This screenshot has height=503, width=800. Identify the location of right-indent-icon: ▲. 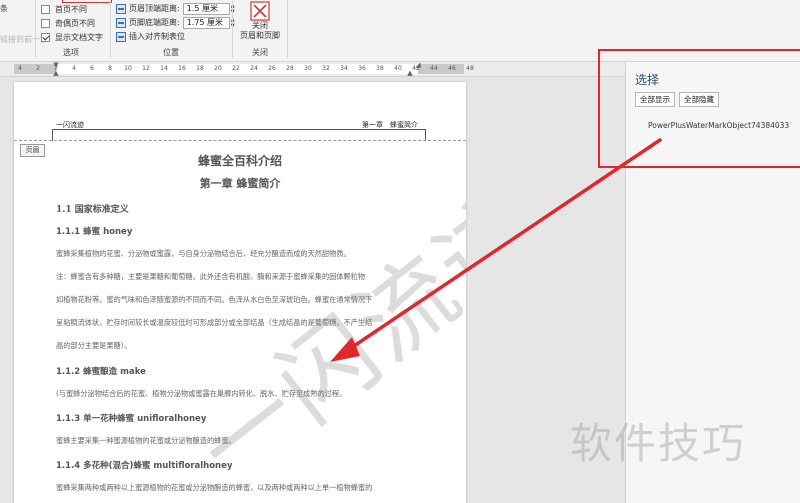
(409, 73).